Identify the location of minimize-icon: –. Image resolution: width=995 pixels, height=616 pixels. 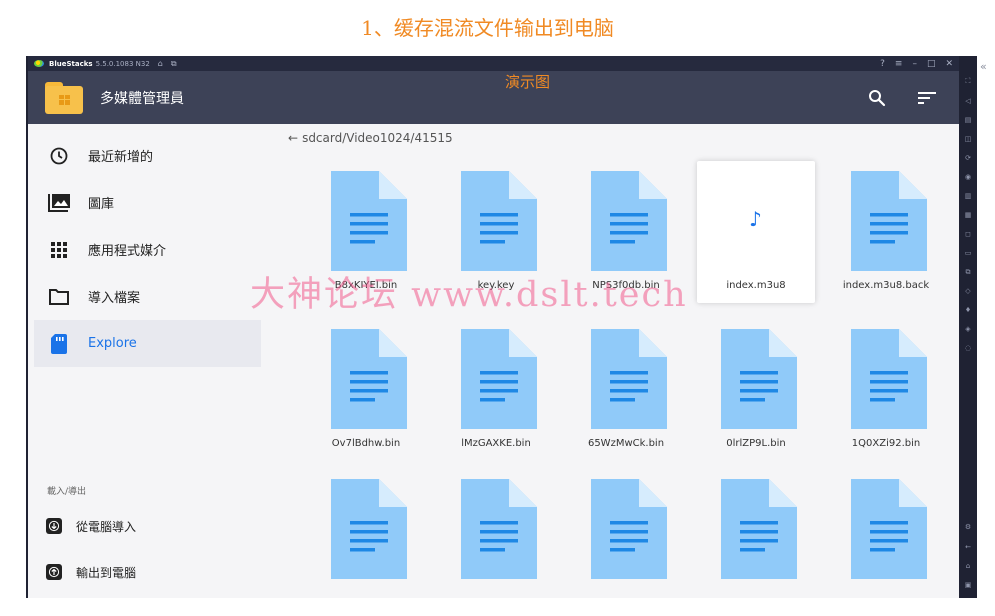
(914, 64).